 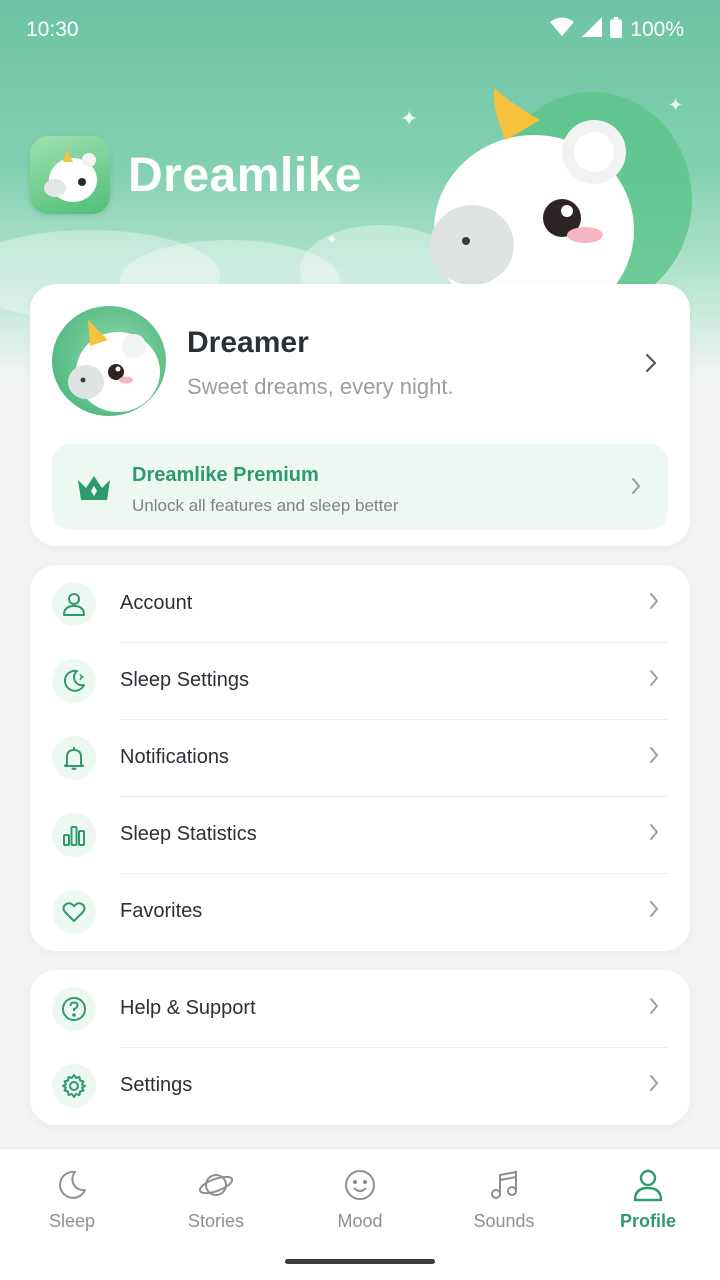 I want to click on tab-label: Profile, so click(x=647, y=1221).